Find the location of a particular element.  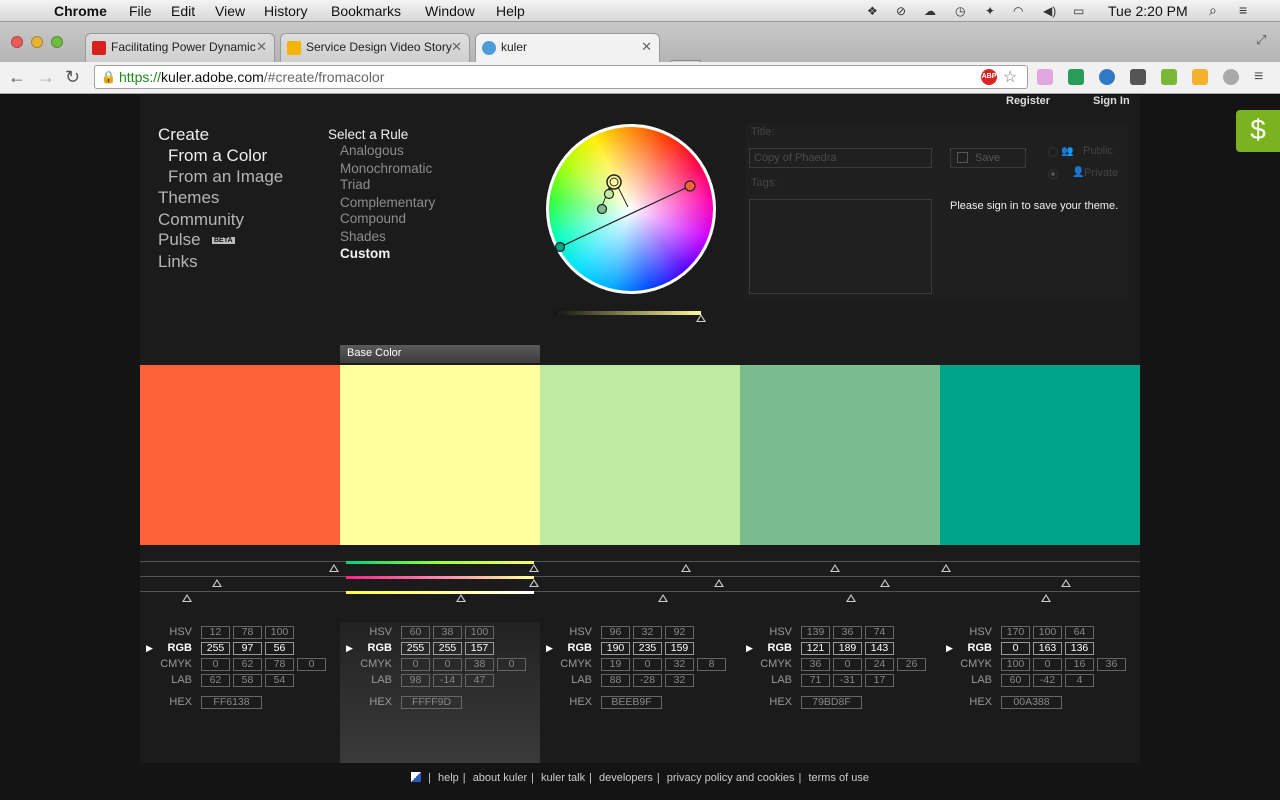

cmyk-value-field: 100 is located at coordinates (1015, 664).